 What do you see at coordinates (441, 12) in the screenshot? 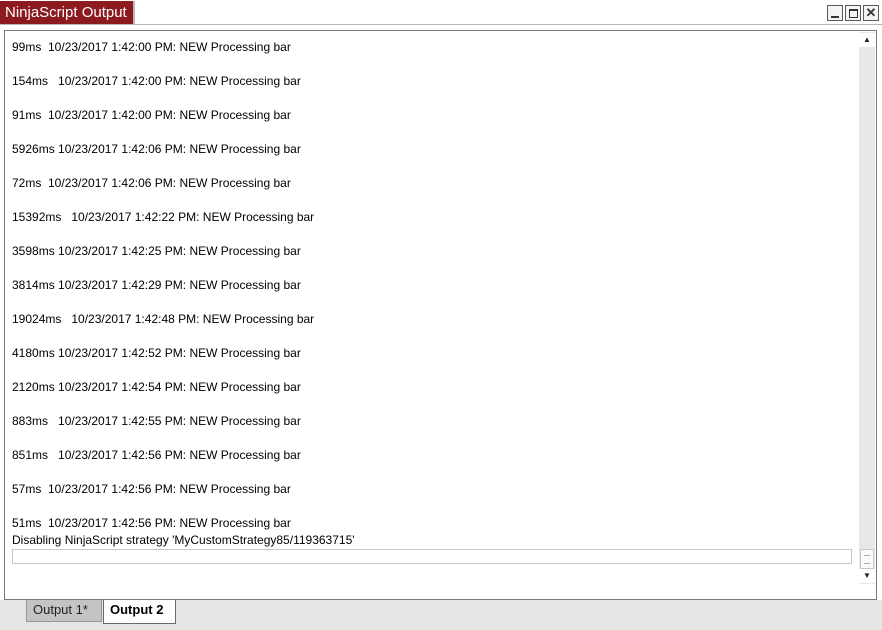
I see `title-bar: NinjaScript Output ✕` at bounding box center [441, 12].